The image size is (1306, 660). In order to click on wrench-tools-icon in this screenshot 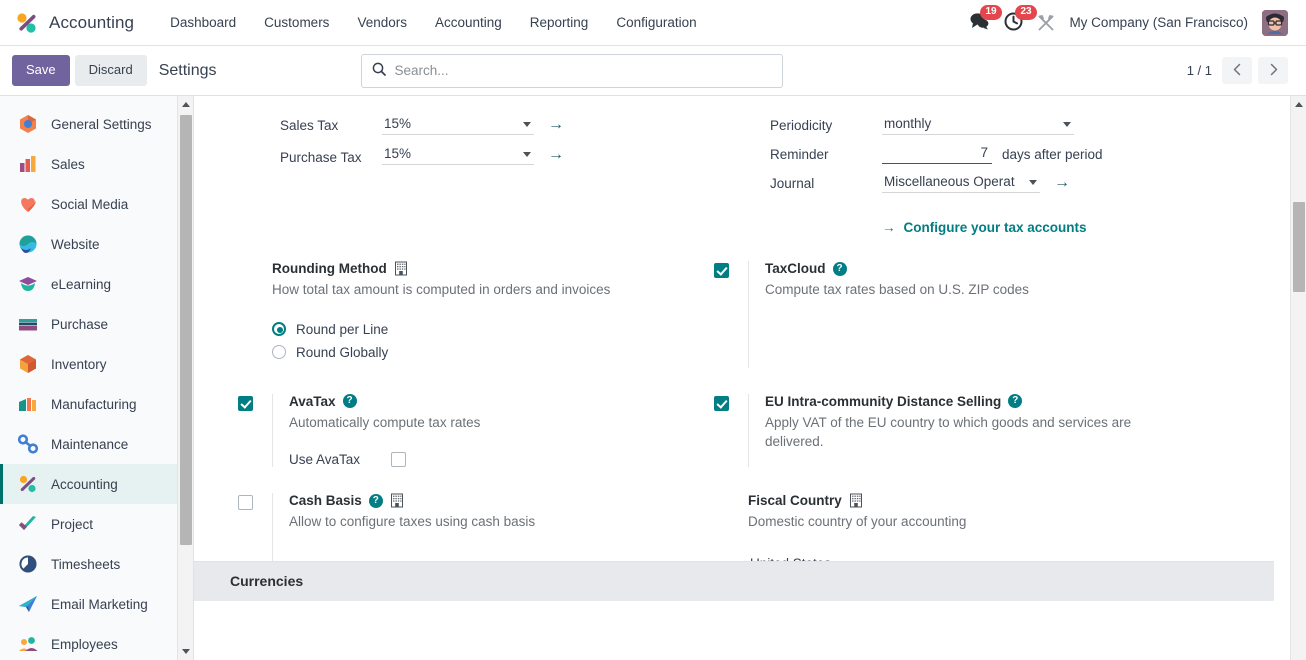, I will do `click(1046, 23)`.